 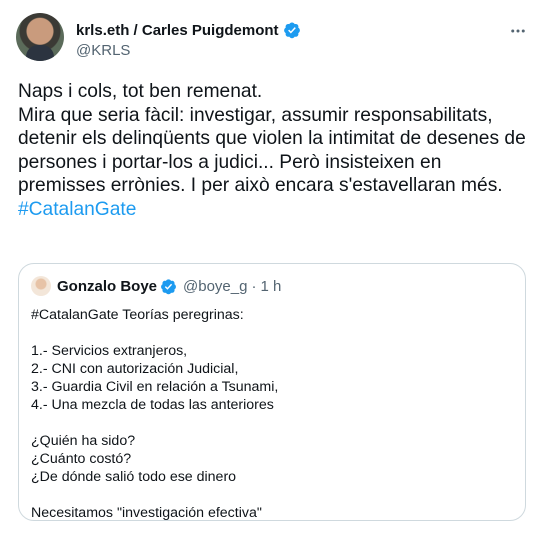 What do you see at coordinates (81, 459) in the screenshot?
I see `quoted-line: ¿Cuánto costó?` at bounding box center [81, 459].